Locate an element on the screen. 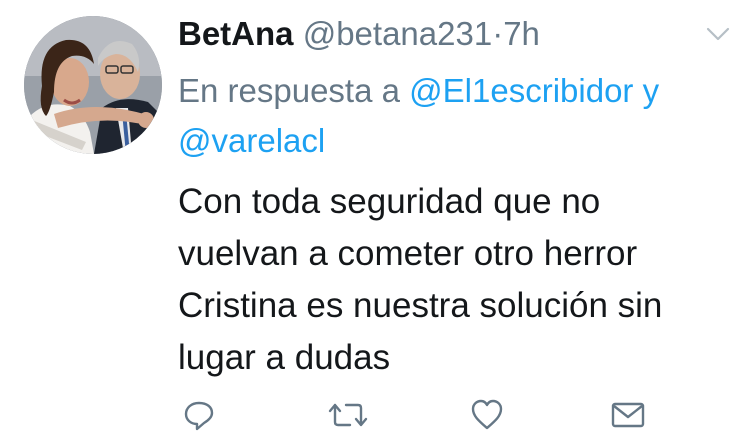 The height and width of the screenshot is (448, 750). mention-link: @varelacl is located at coordinates (251, 140).